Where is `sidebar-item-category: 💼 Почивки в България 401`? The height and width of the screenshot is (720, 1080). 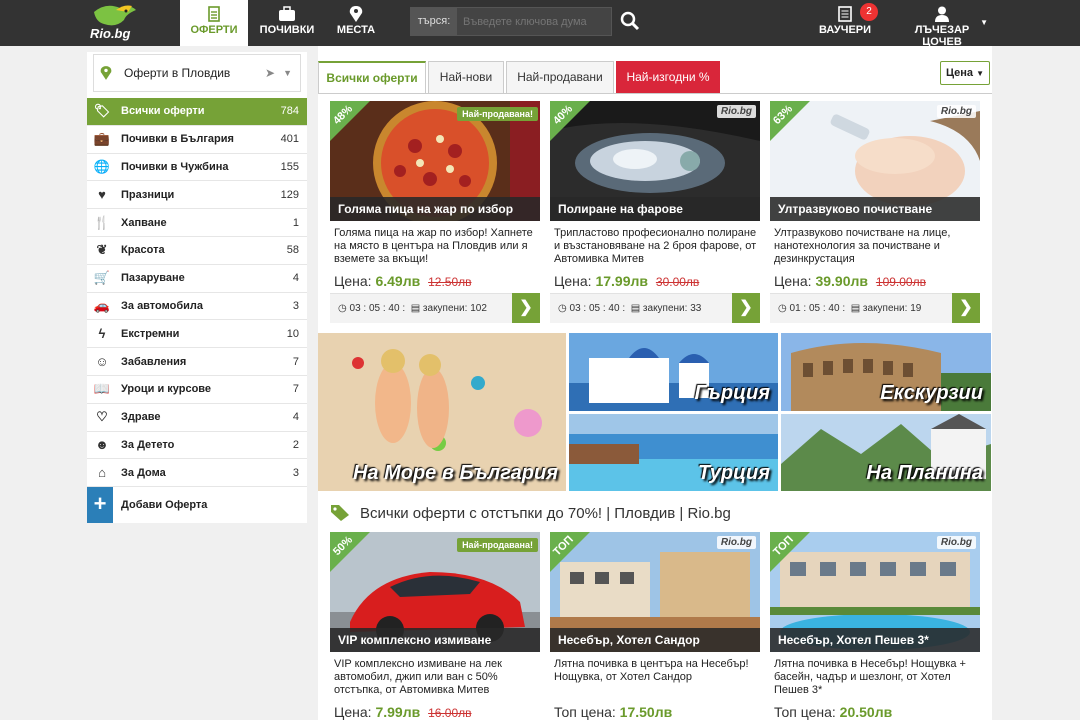
sidebar-item-category: 💼 Почивки в България 401 is located at coordinates (197, 139).